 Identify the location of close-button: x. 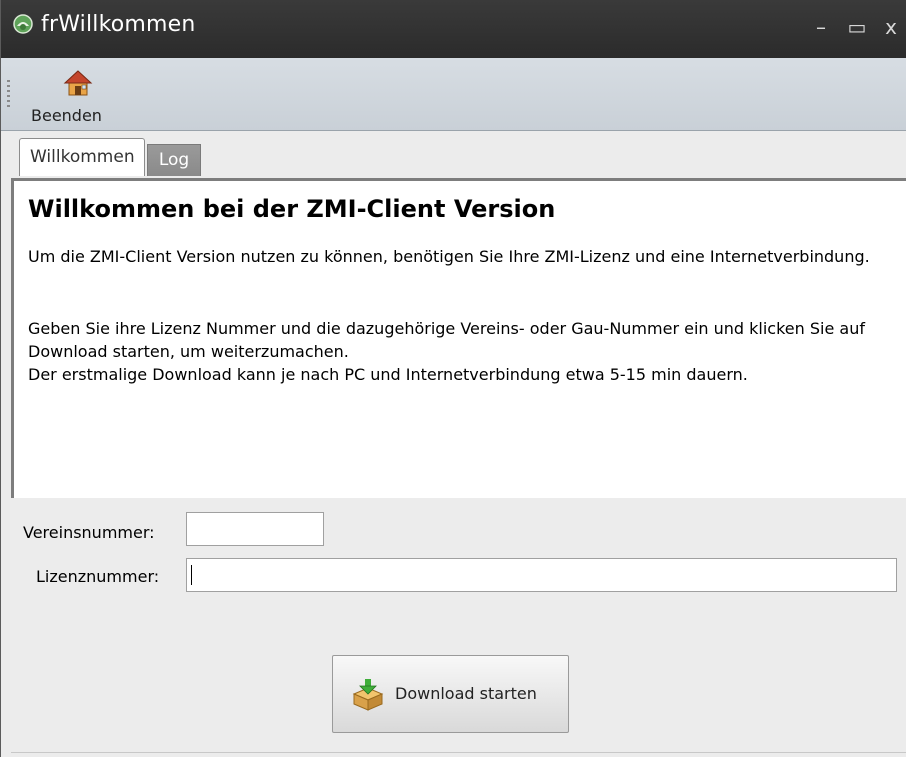
(891, 27).